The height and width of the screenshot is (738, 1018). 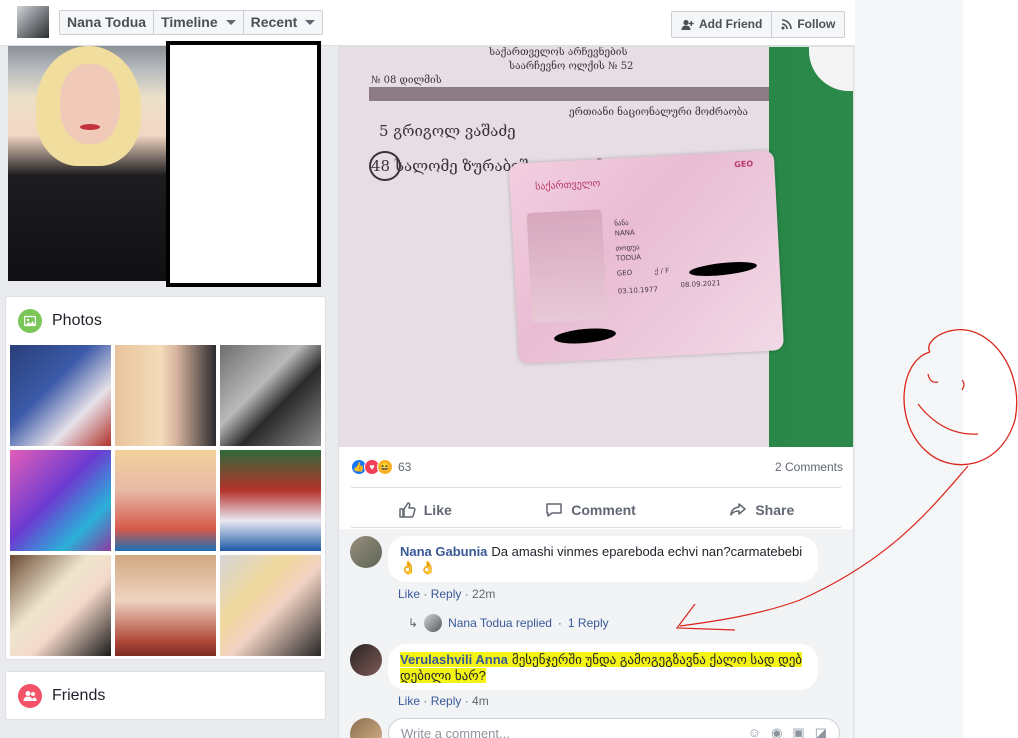 What do you see at coordinates (775, 510) in the screenshot?
I see `share-label: Share` at bounding box center [775, 510].